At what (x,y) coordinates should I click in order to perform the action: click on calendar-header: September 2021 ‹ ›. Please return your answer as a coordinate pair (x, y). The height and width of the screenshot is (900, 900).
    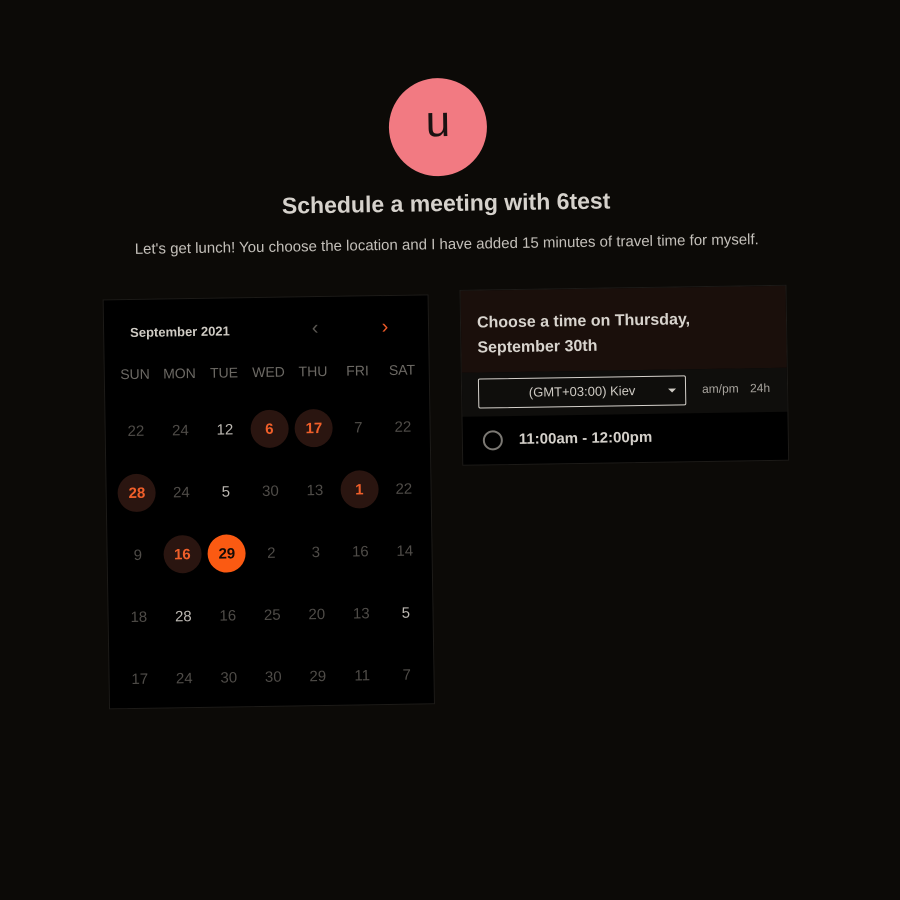
    Looking at the image, I should click on (267, 327).